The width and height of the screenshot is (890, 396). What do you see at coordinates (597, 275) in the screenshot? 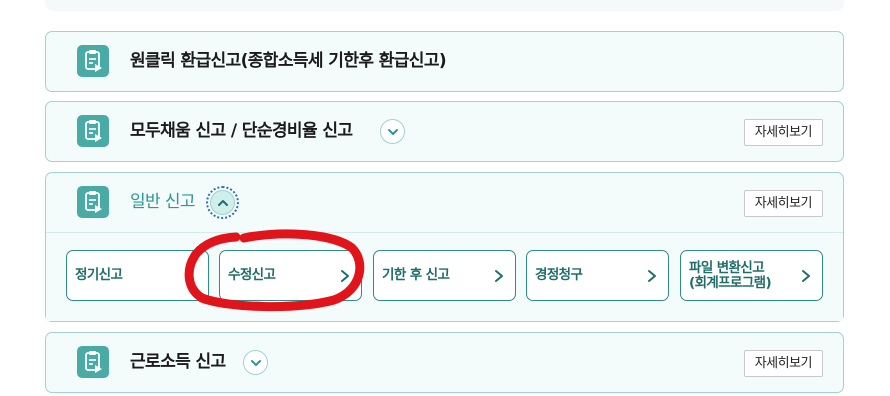
I see `option-correction-claim: 경정청구` at bounding box center [597, 275].